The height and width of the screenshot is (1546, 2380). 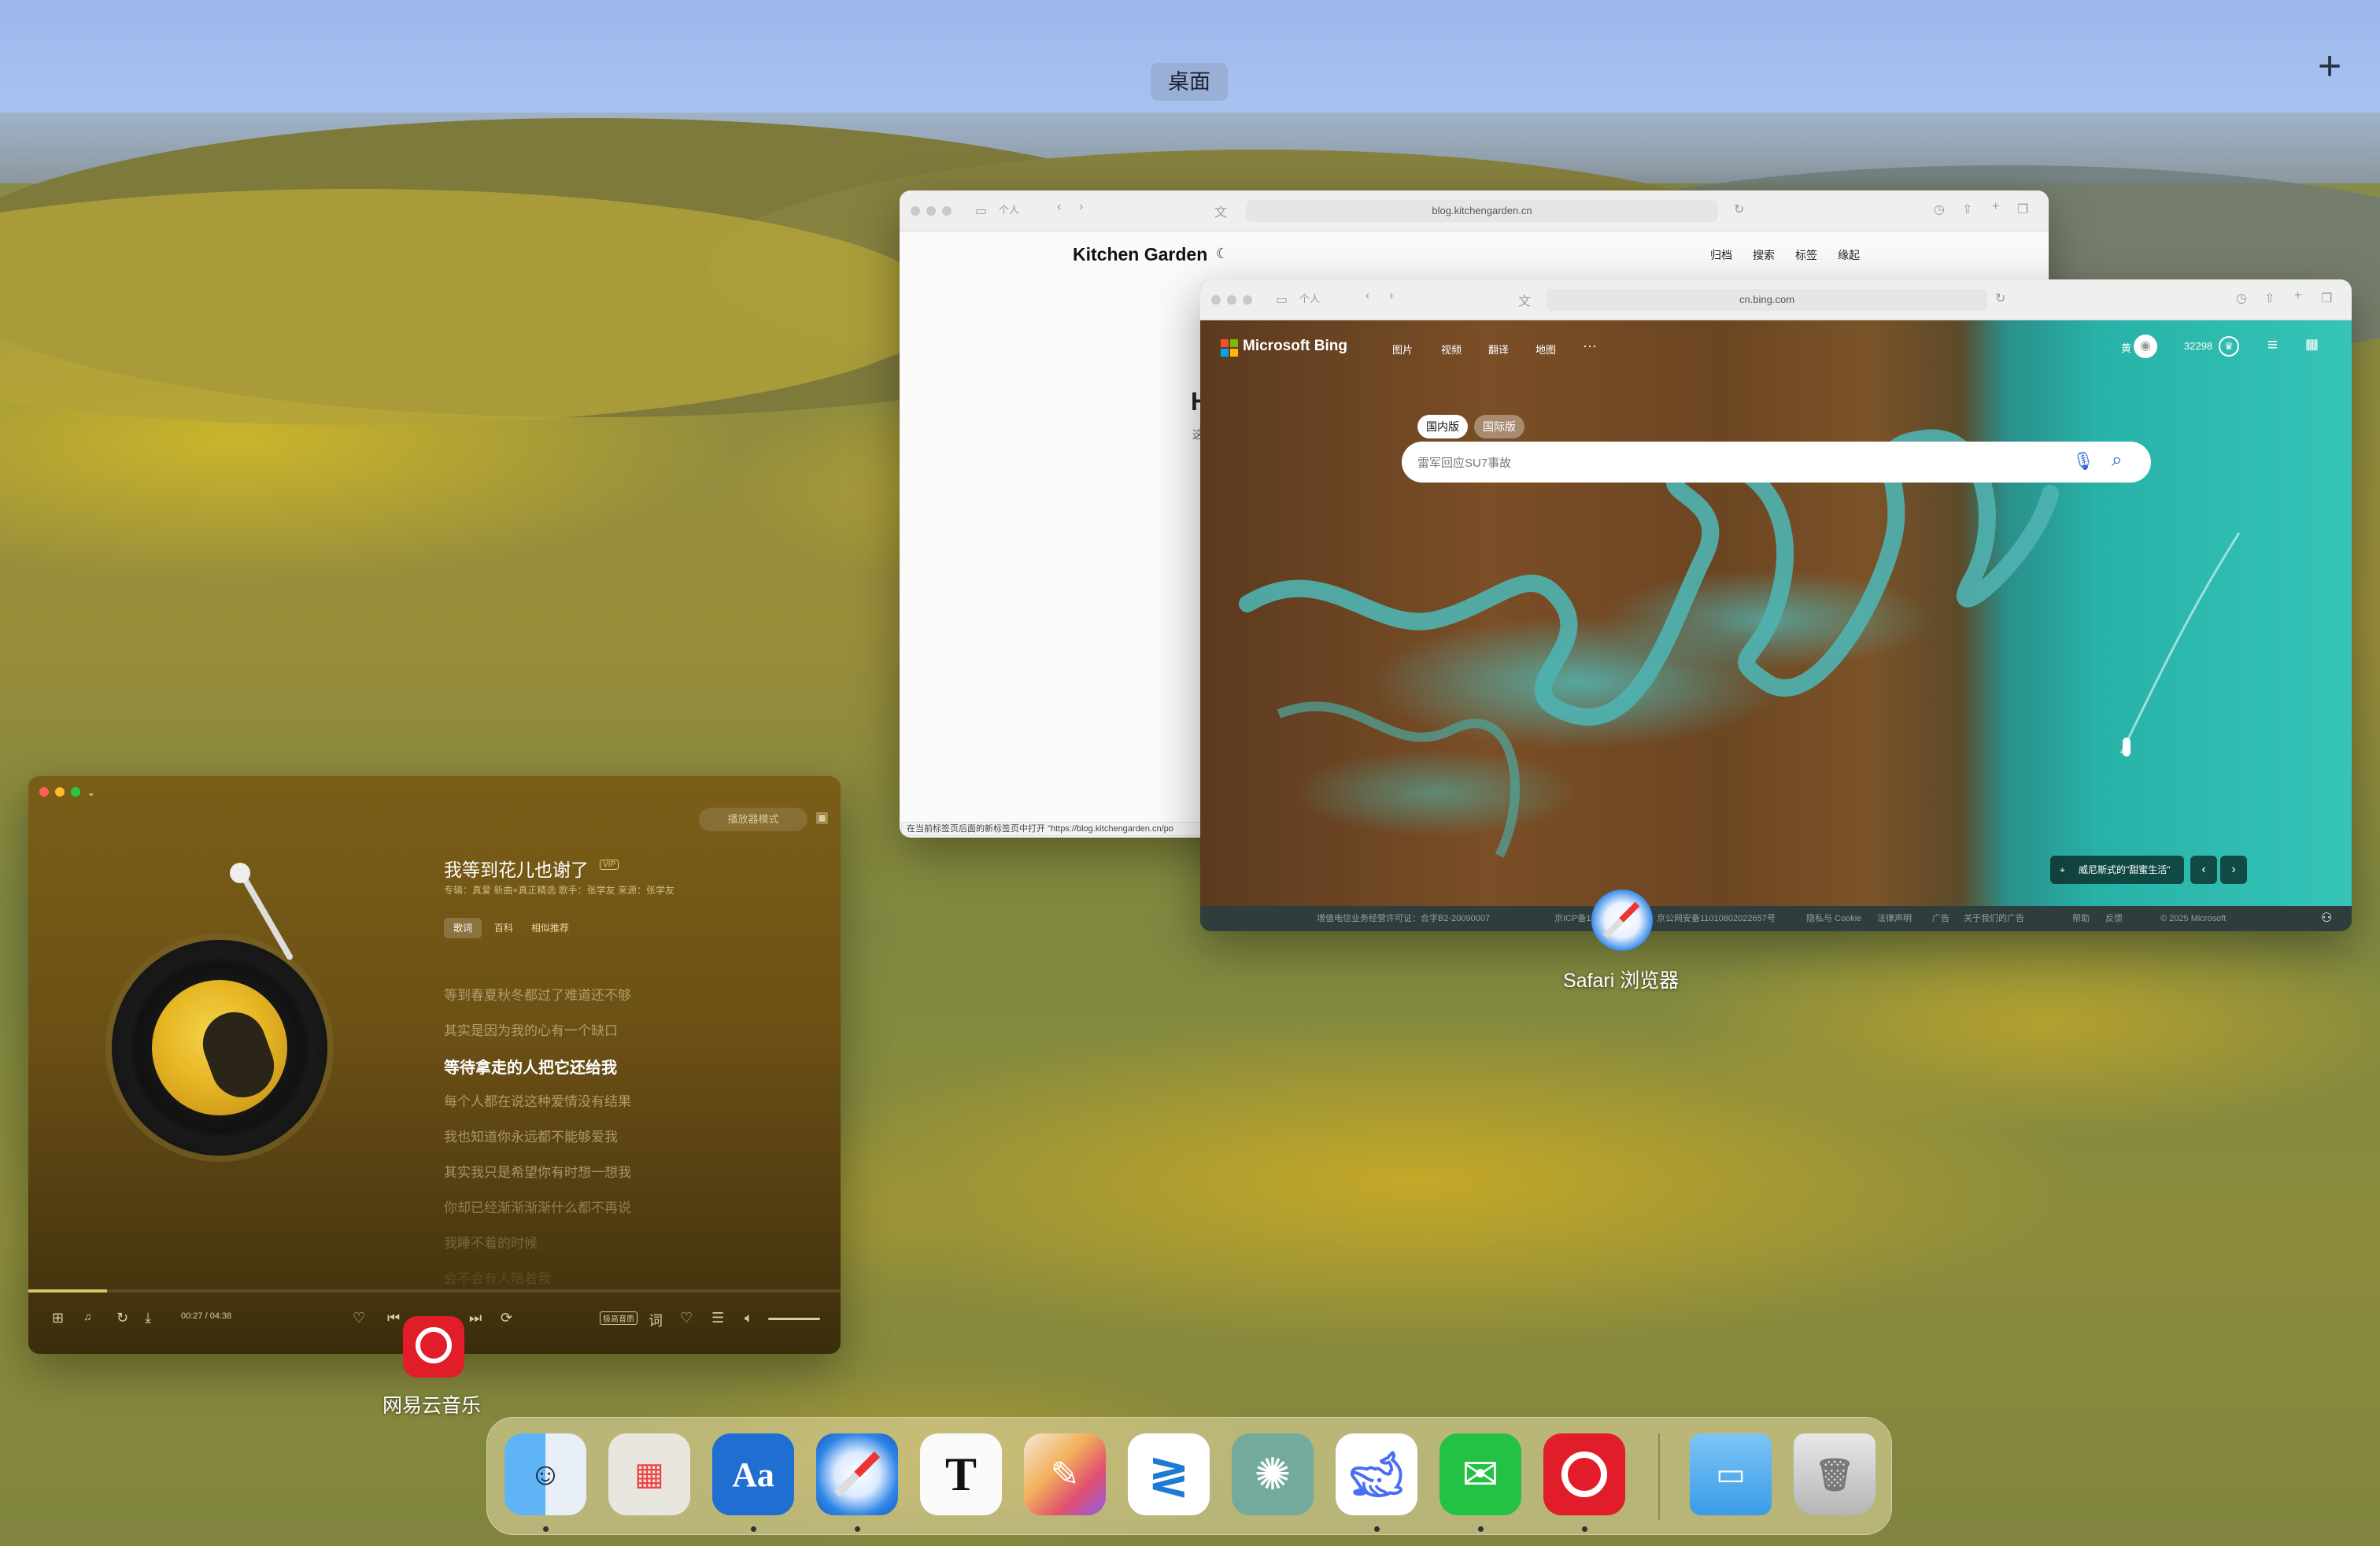 I want to click on chatgpt-icon: ✺, so click(x=1273, y=1474).